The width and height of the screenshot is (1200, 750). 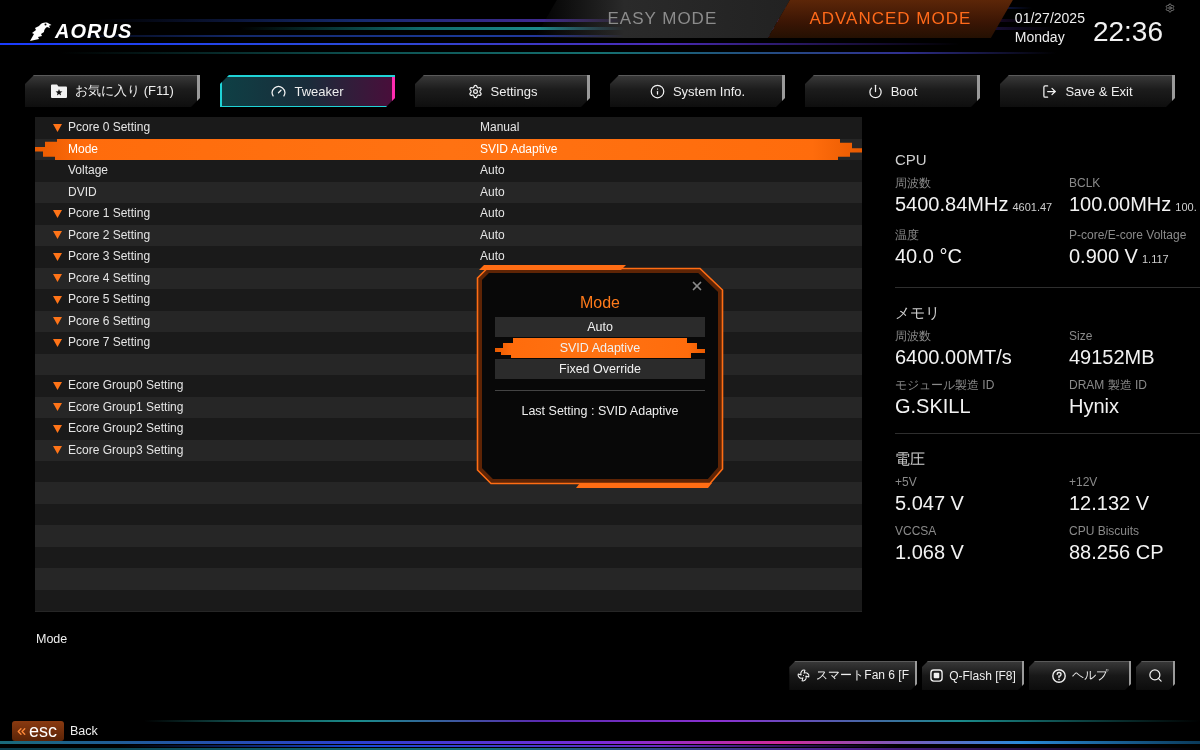 I want to click on setting-value: SVID Adaptive, so click(x=519, y=148).